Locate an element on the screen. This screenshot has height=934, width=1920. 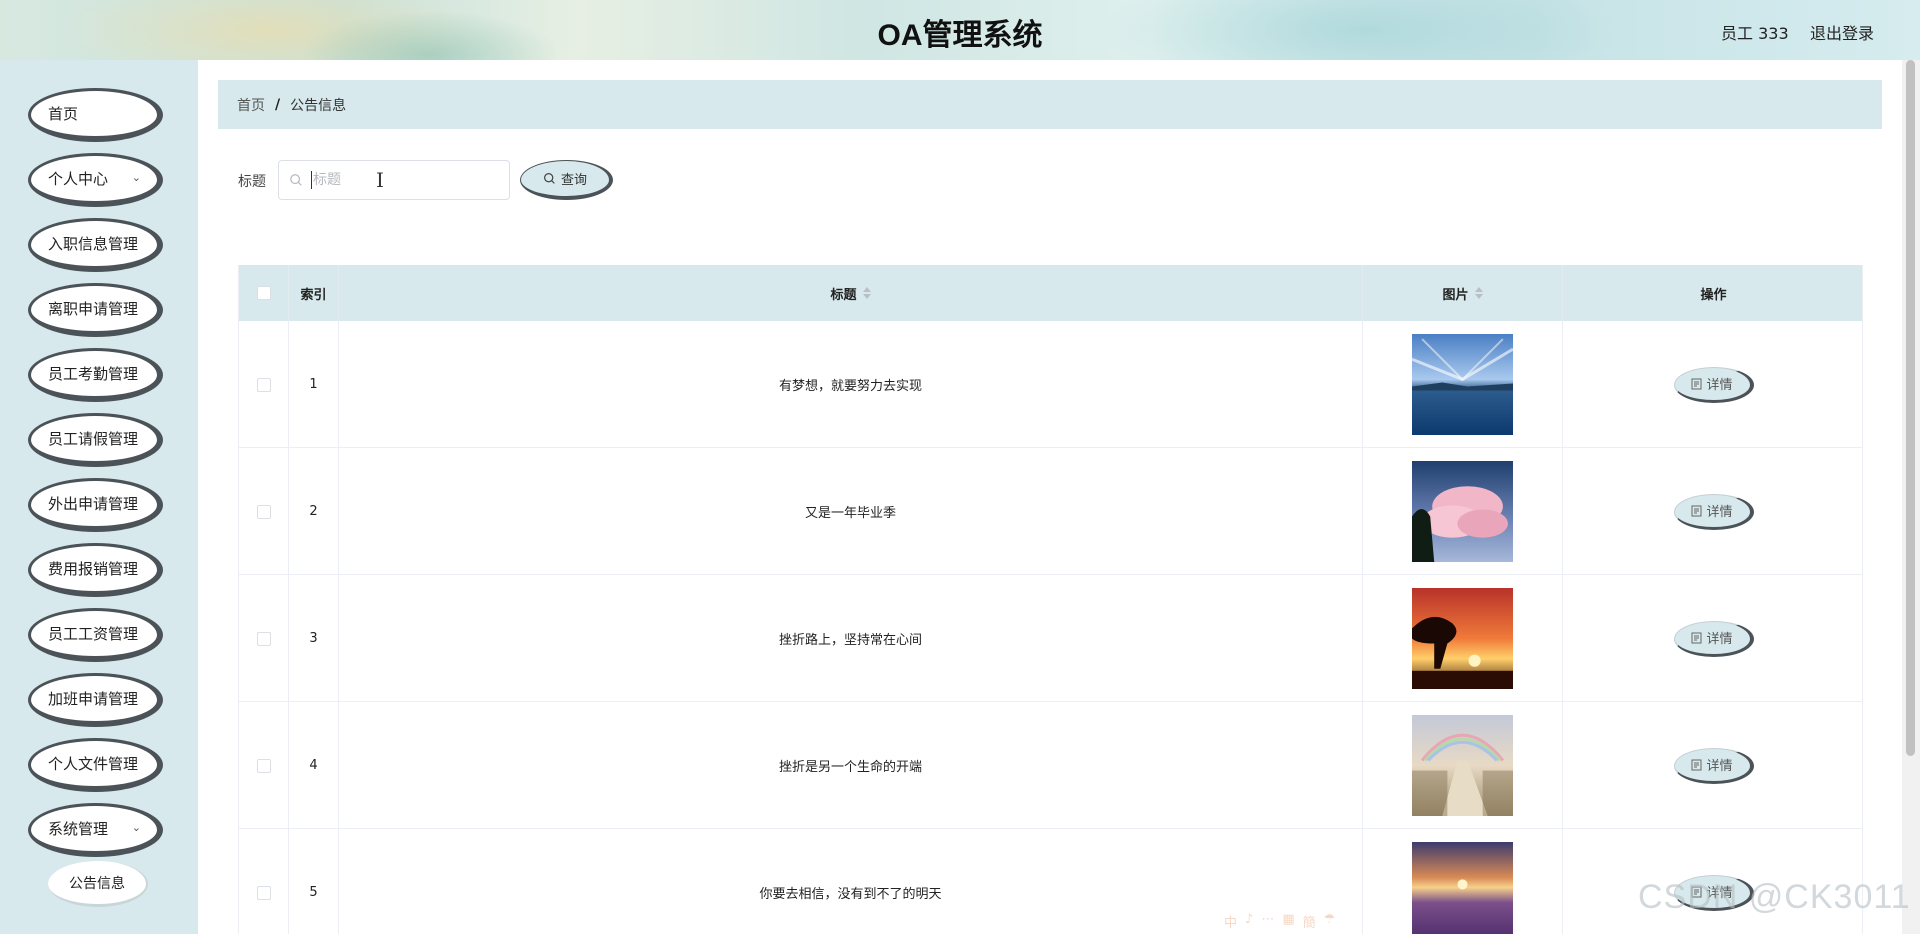
watermark: CSDN @CK3011 is located at coordinates (1774, 897).